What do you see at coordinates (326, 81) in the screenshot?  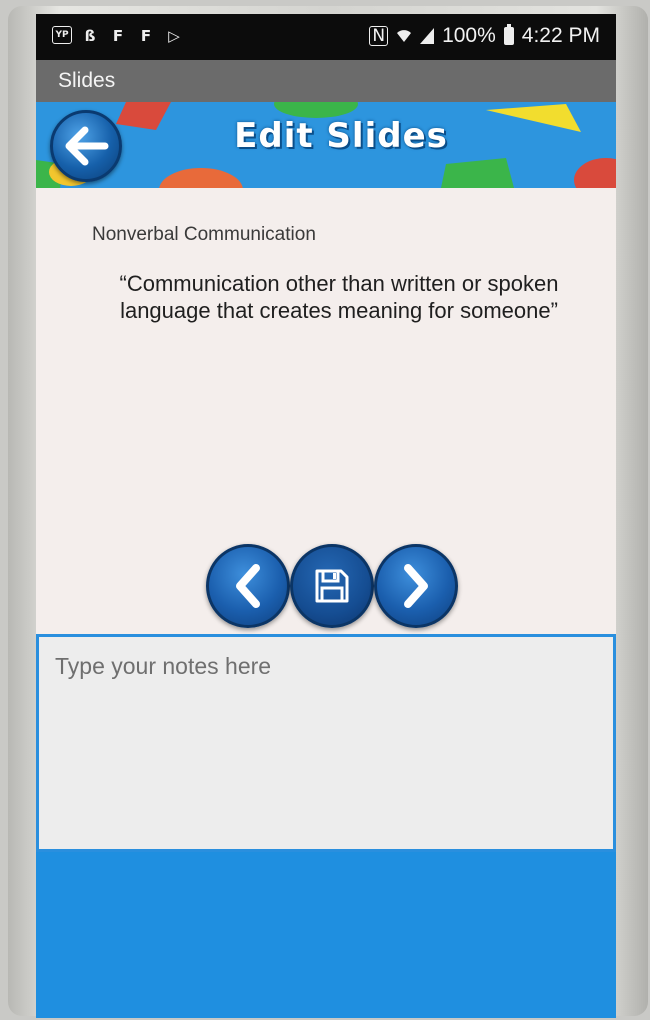 I see `app-titlebar: Slides` at bounding box center [326, 81].